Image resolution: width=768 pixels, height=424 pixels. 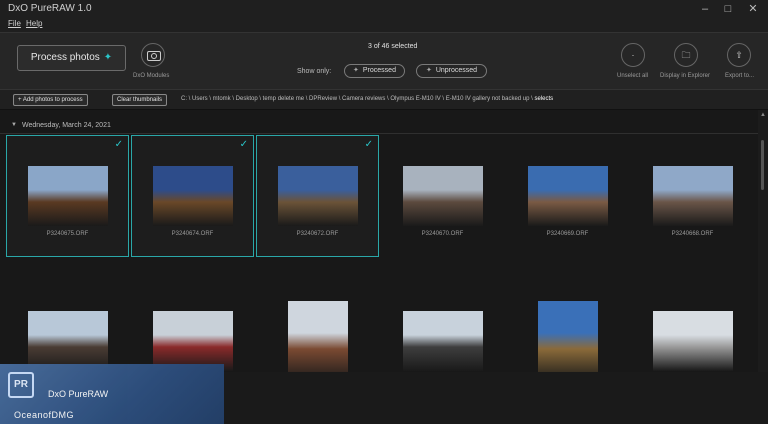 What do you see at coordinates (567, 234) in the screenshot?
I see `thumbnail-filename: P3240669.ORF` at bounding box center [567, 234].